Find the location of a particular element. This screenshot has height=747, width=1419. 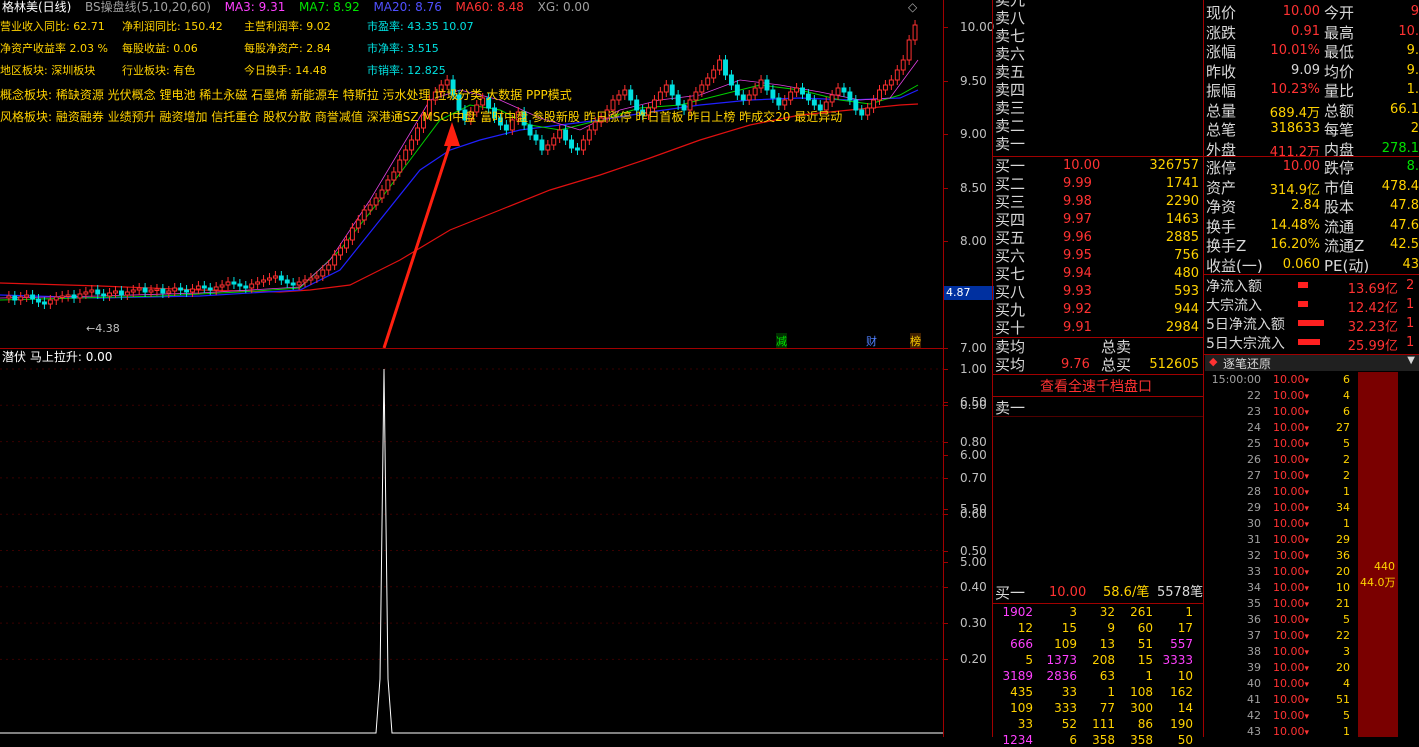

tick-row: 37 10.00▾ 22 is located at coordinates (1285, 637).